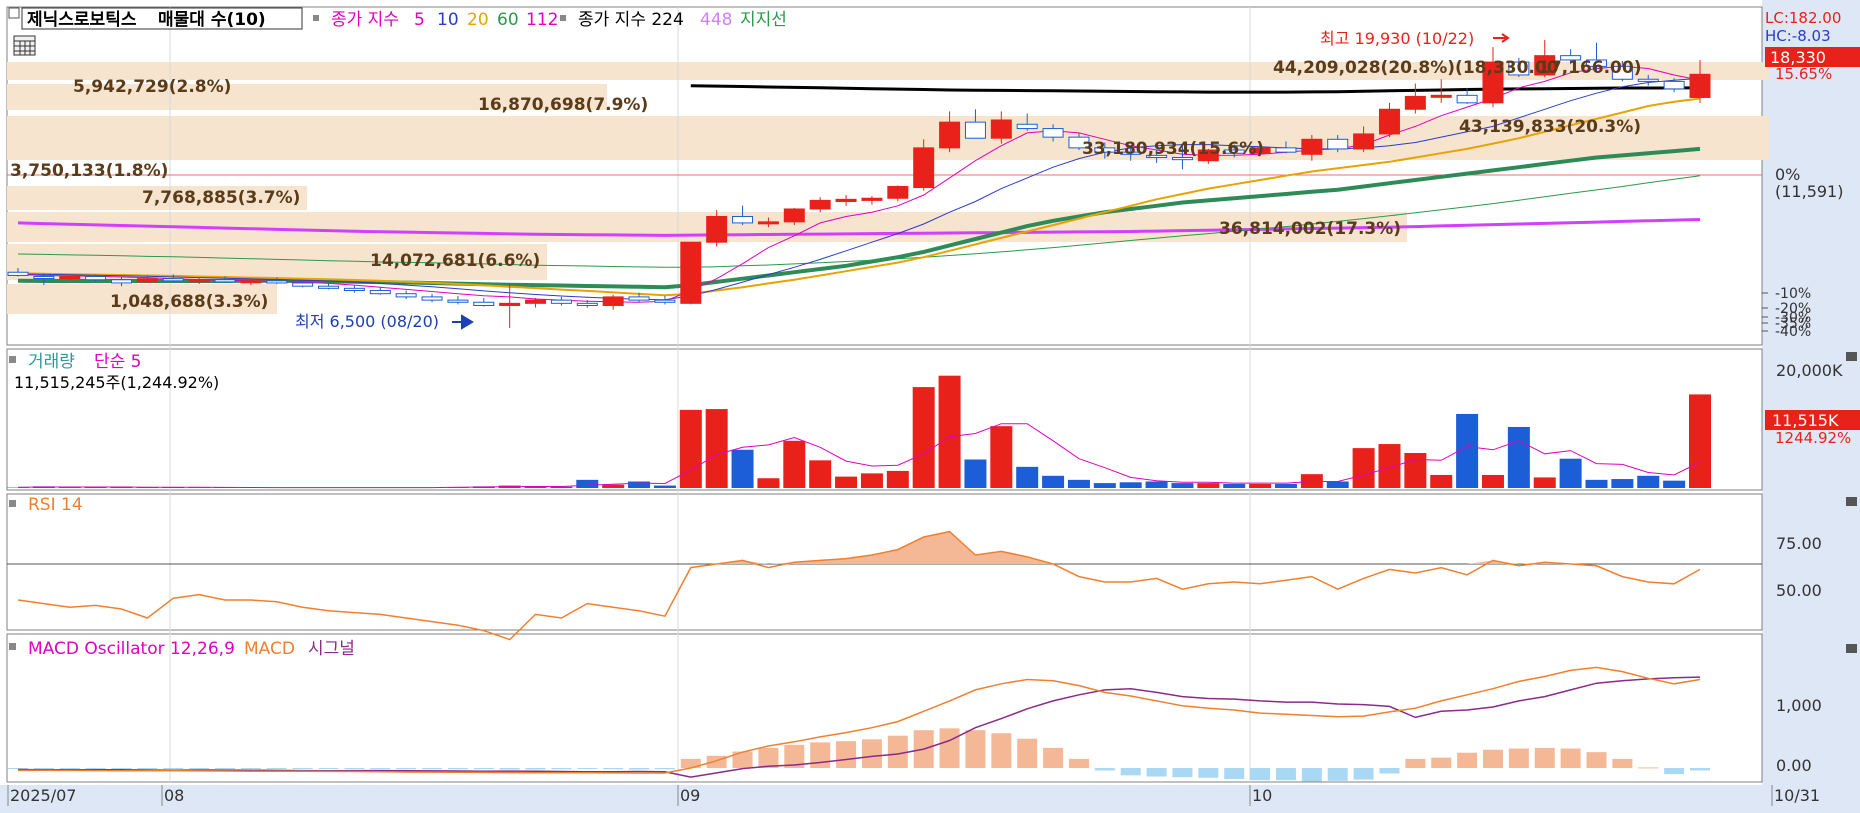 The height and width of the screenshot is (813, 1860). Describe the element at coordinates (269, 649) in the screenshot. I see `macd-label: MACD` at that location.